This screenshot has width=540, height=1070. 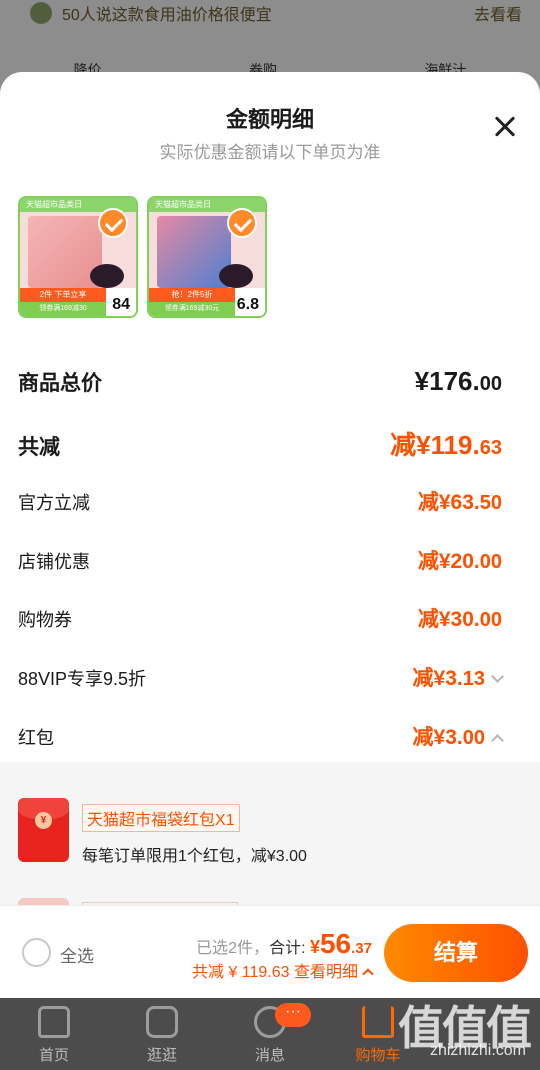 What do you see at coordinates (260, 618) in the screenshot?
I see `coupon-row: 购物券 减¥30.00` at bounding box center [260, 618].